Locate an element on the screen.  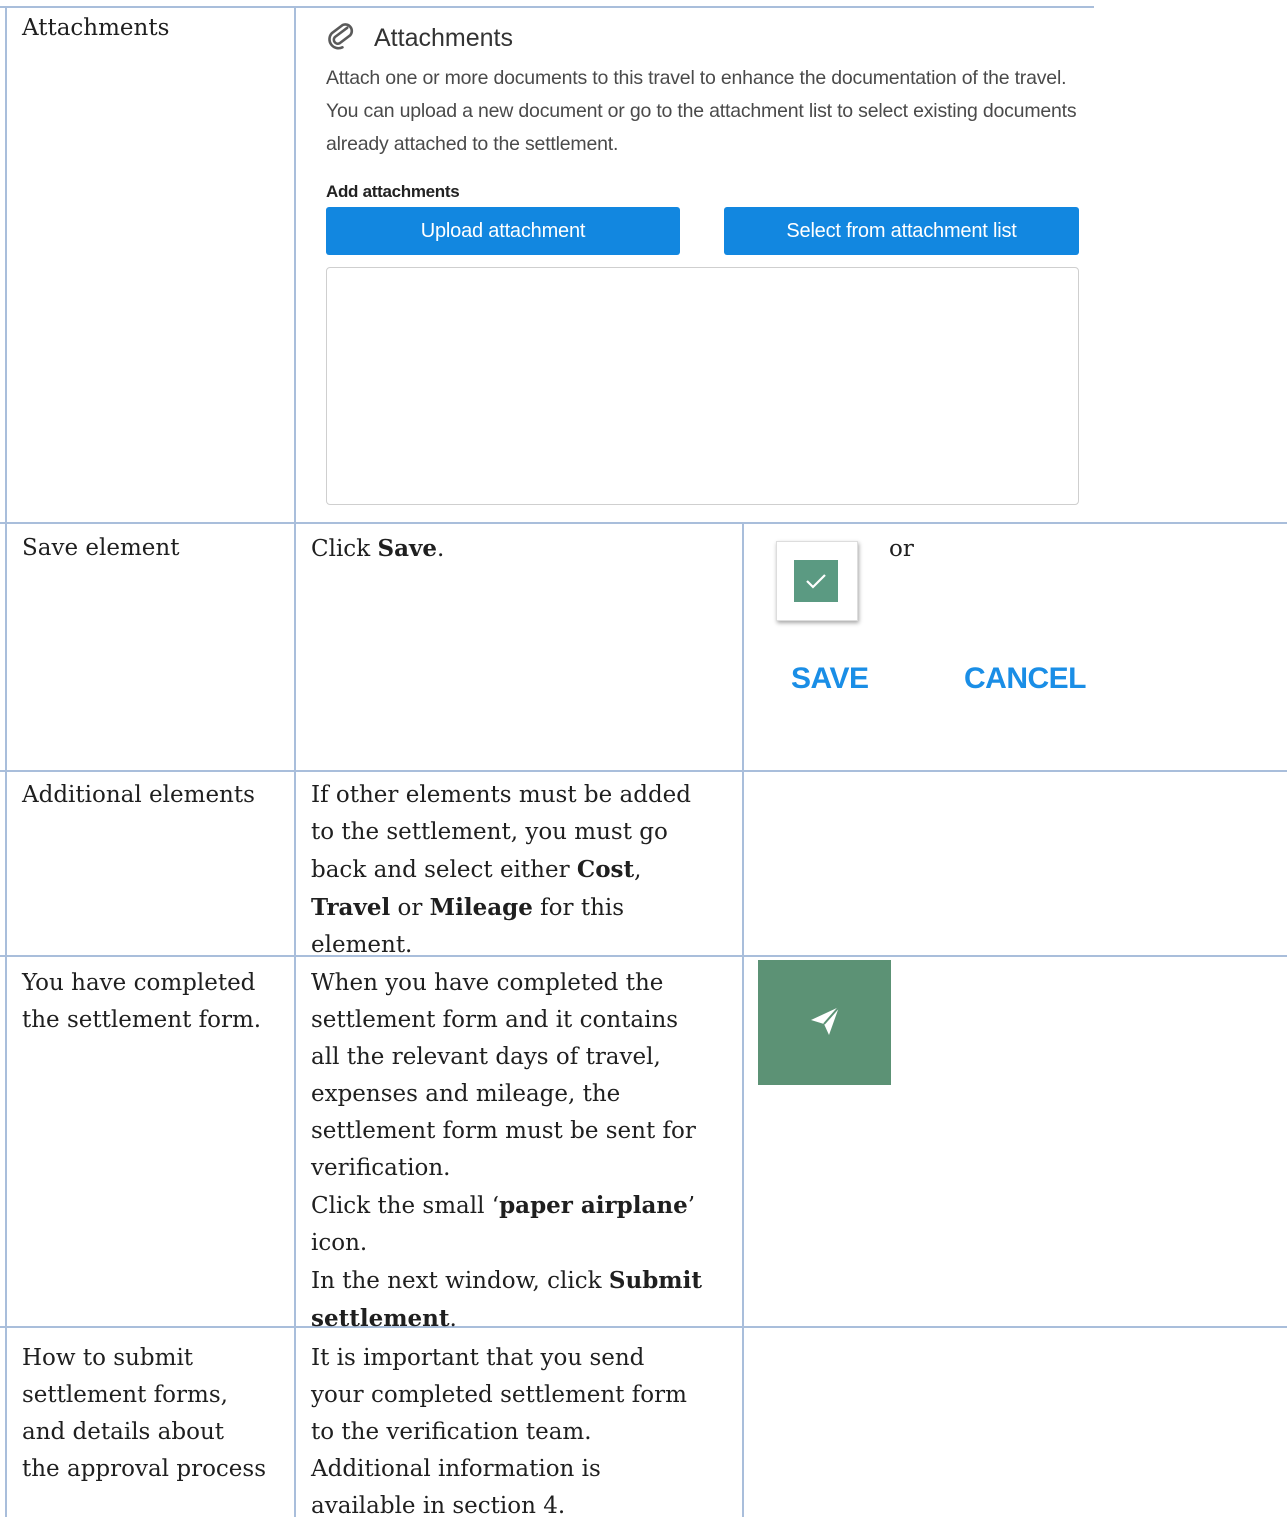
save-instruction: Click Save. is located at coordinates (377, 549).